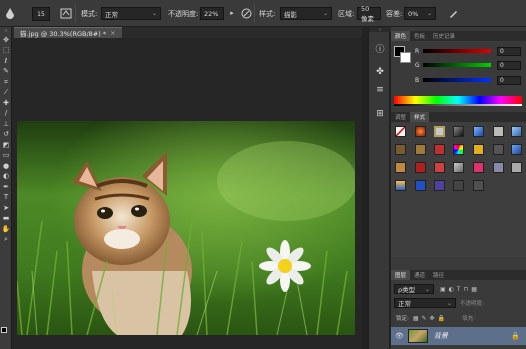  What do you see at coordinates (420, 13) in the screenshot?
I see `tolerance-select: 0% ⌄` at bounding box center [420, 13].